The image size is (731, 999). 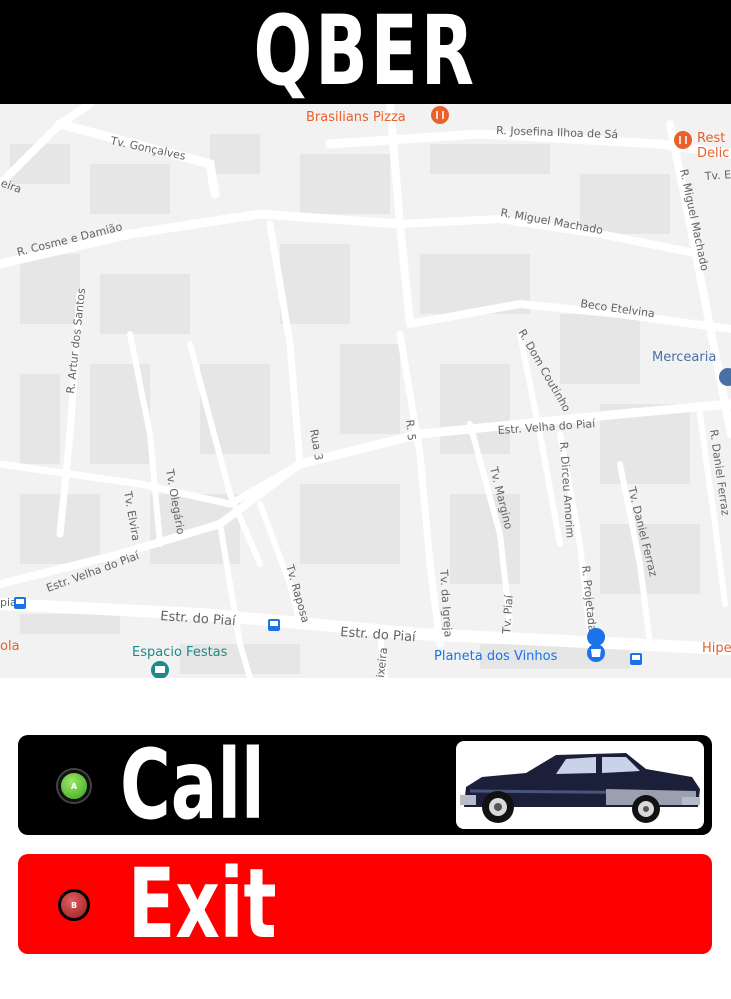 What do you see at coordinates (365, 785) in the screenshot?
I see `call-button: A Call` at bounding box center [365, 785].